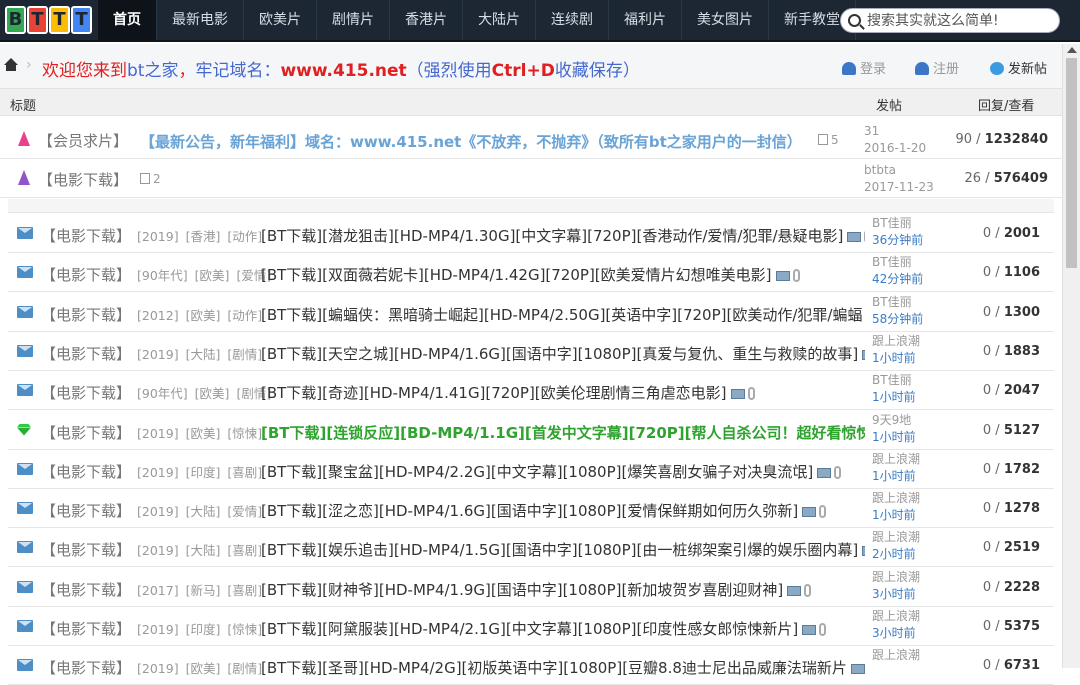 The height and width of the screenshot is (685, 1080). What do you see at coordinates (896, 131) in the screenshot?
I see `author-name: 31` at bounding box center [896, 131].